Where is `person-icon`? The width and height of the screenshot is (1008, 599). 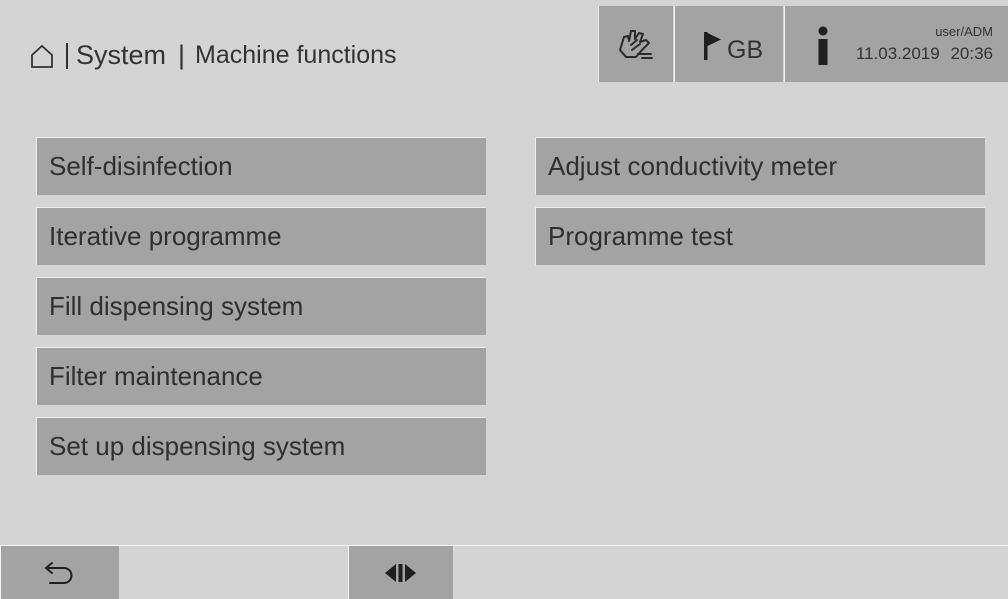
person-icon is located at coordinates (823, 45).